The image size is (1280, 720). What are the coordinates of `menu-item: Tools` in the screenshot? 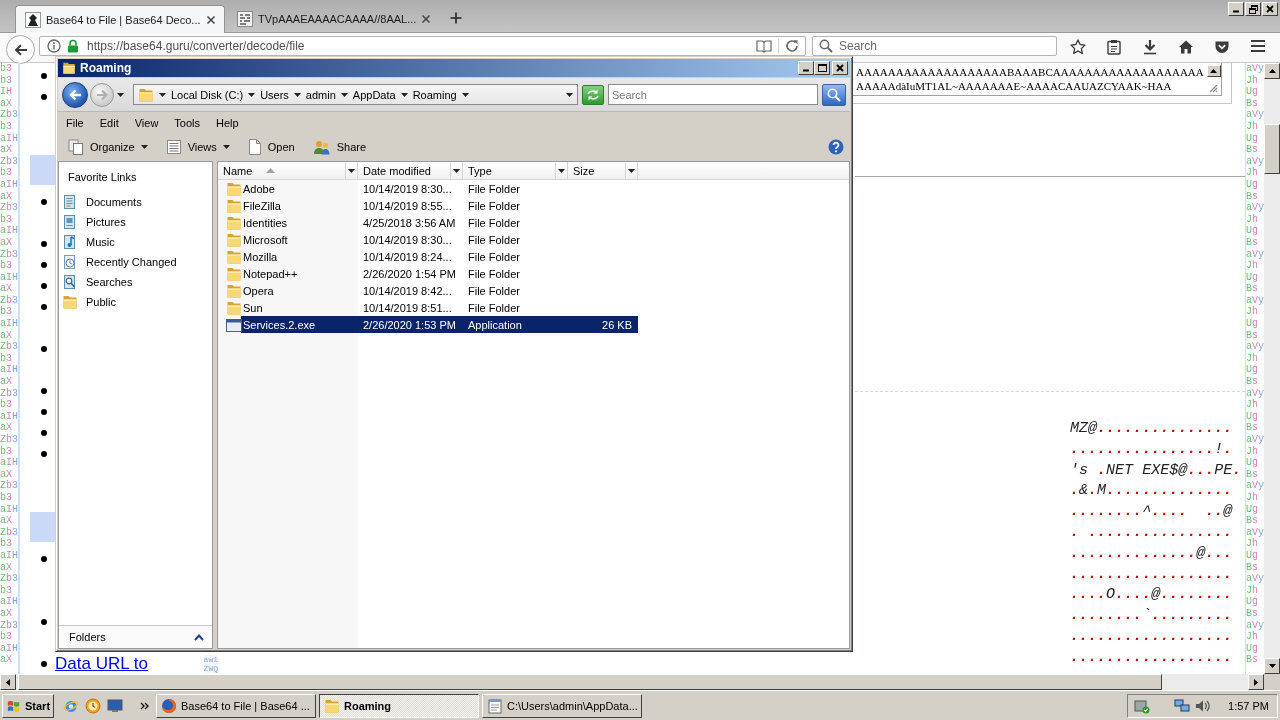 It's located at (187, 122).